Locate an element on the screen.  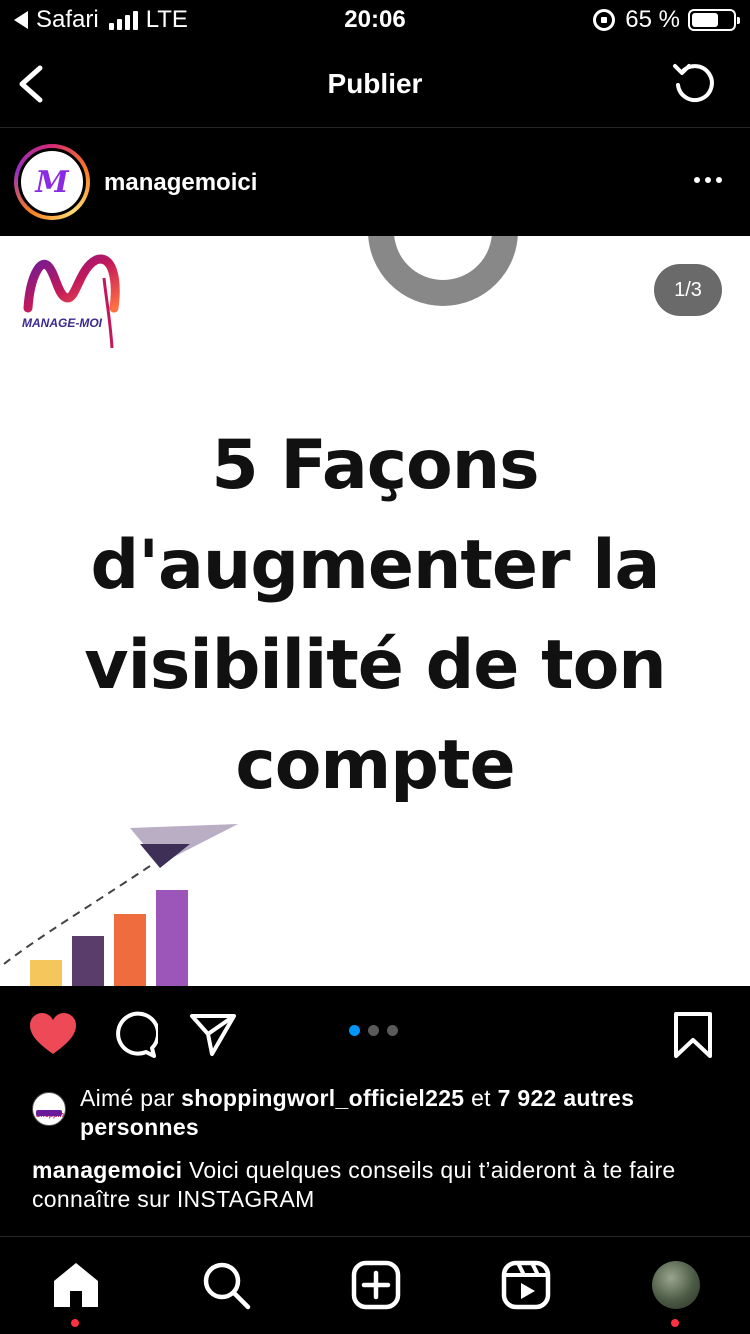
signal-icon is located at coordinates (123, 20).